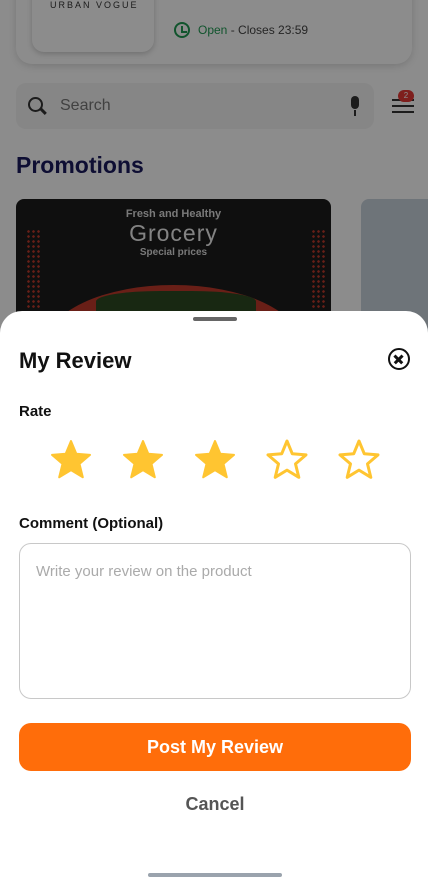  Describe the element at coordinates (399, 359) in the screenshot. I see `close-icon` at that location.